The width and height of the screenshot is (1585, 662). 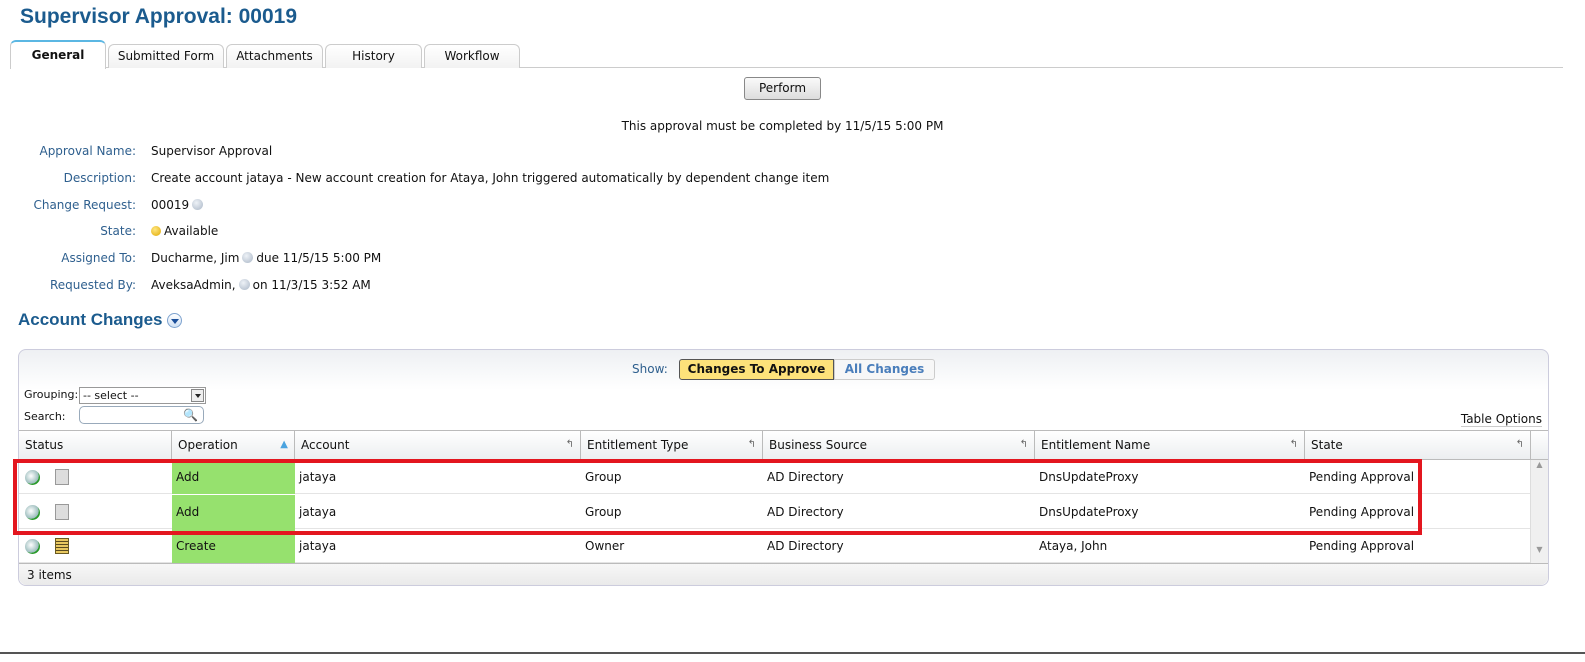 What do you see at coordinates (158, 16) in the screenshot?
I see `page-title: Supervisor Approval: 00019` at bounding box center [158, 16].